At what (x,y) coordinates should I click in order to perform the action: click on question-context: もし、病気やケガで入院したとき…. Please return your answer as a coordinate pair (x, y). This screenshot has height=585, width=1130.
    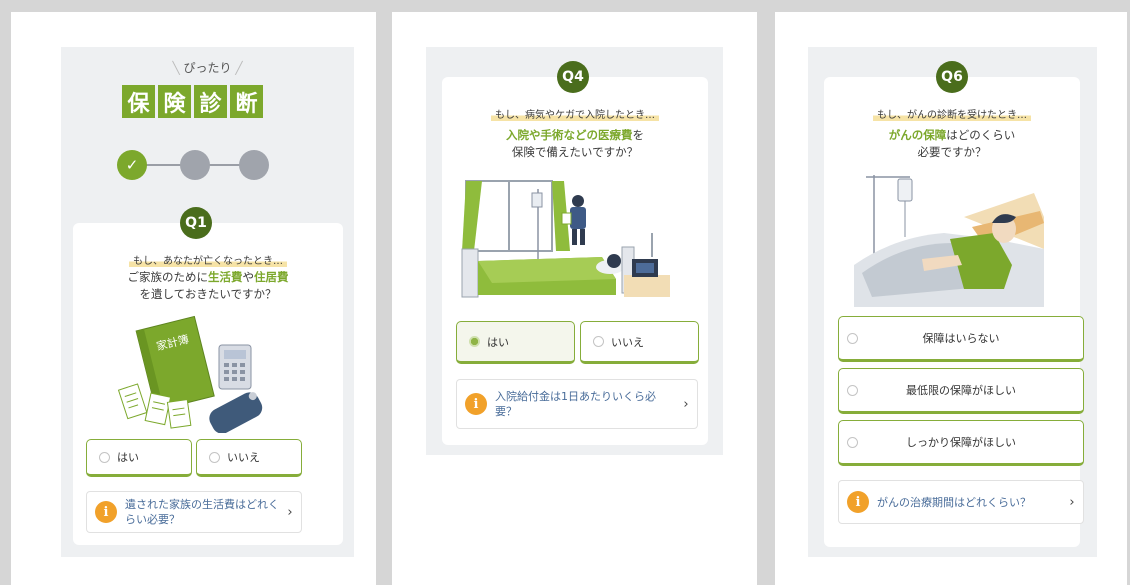
    Looking at the image, I should click on (575, 112).